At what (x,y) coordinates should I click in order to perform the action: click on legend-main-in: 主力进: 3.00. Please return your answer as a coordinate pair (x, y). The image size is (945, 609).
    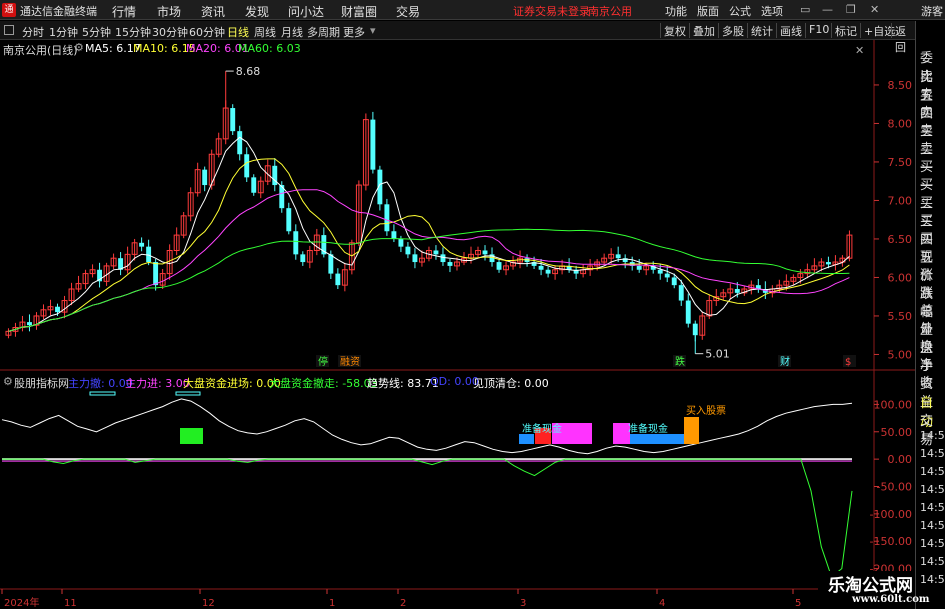
    Looking at the image, I should click on (157, 383).